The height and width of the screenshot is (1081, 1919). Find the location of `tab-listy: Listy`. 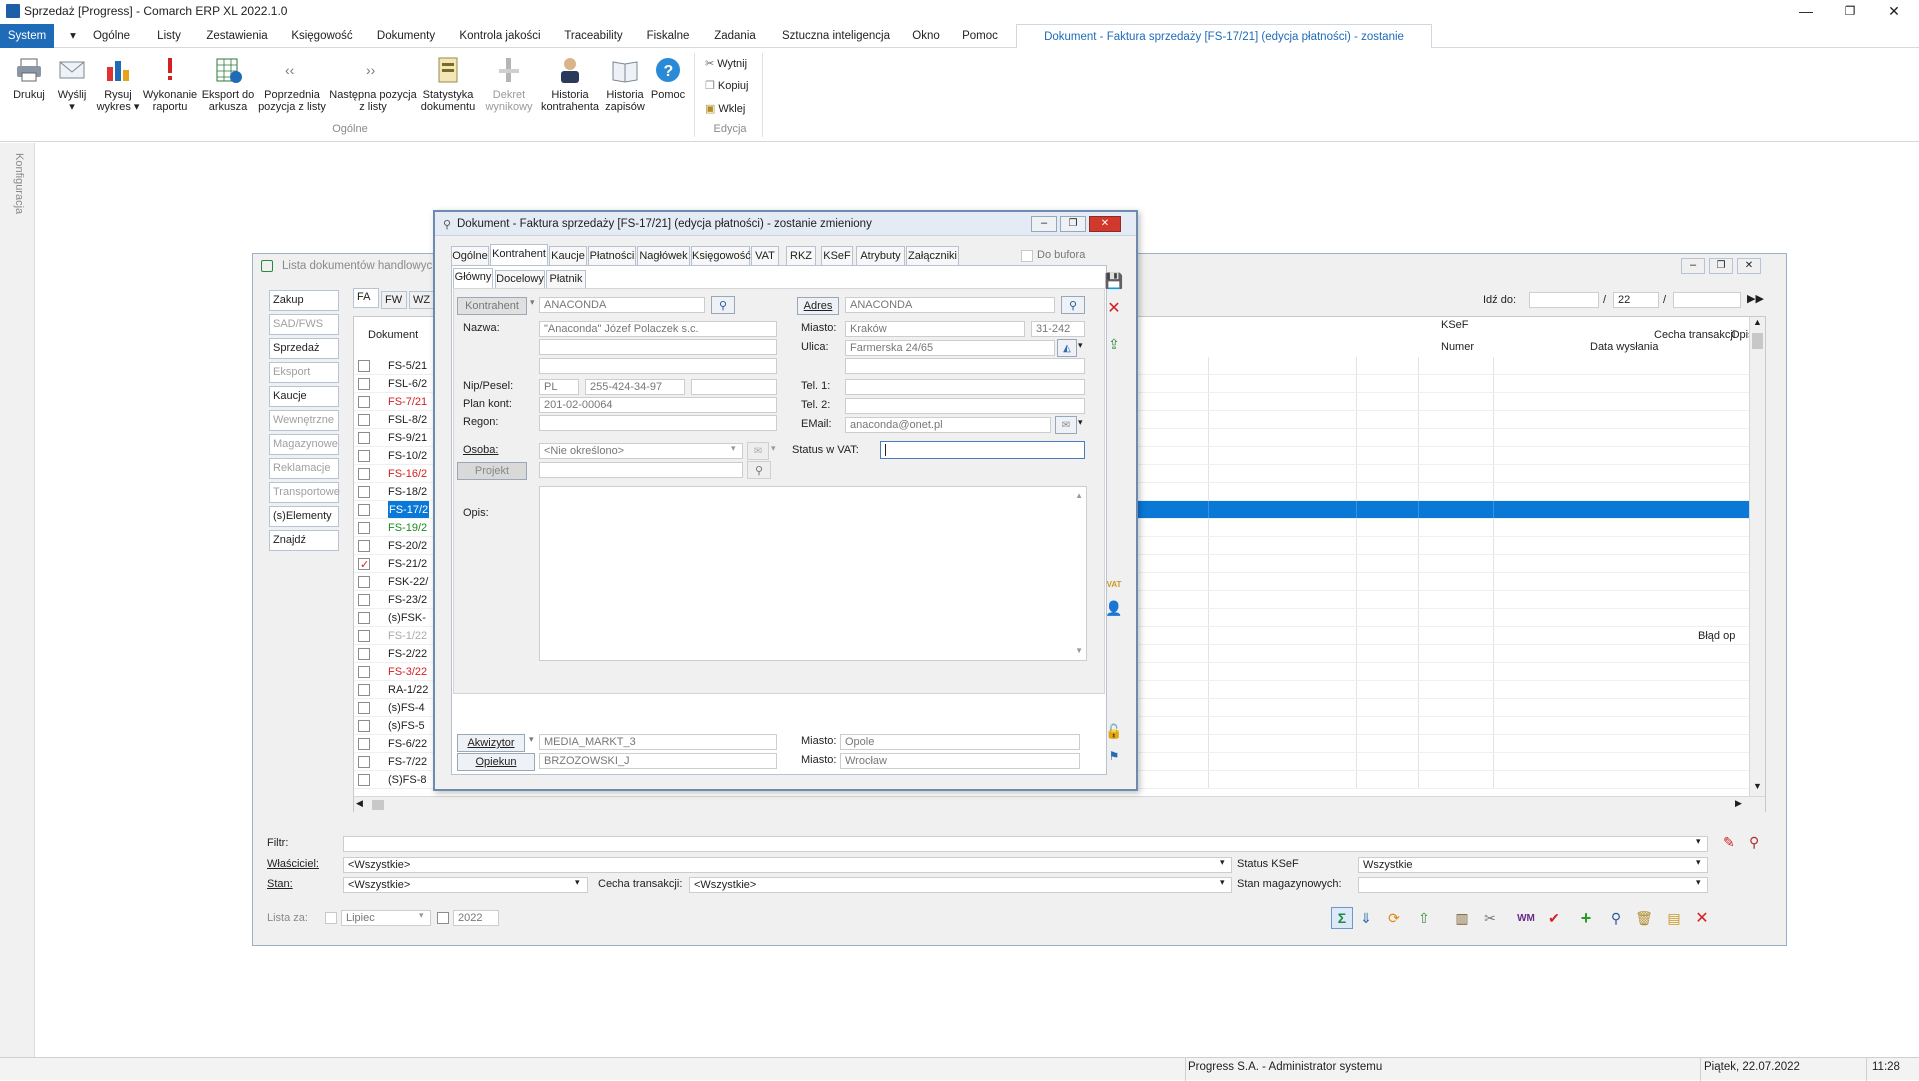

tab-listy: Listy is located at coordinates (169, 36).